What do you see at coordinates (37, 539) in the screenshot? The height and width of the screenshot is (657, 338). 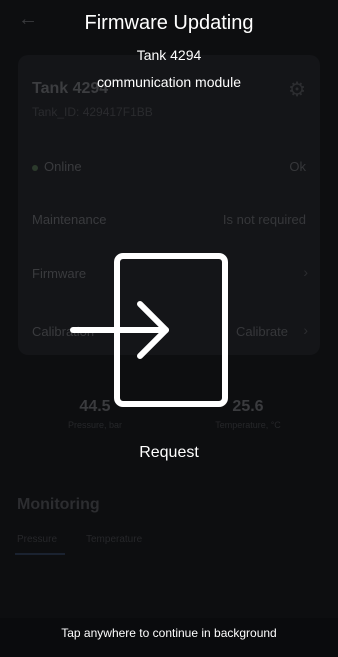 I see `tab-pressure: Pressure` at bounding box center [37, 539].